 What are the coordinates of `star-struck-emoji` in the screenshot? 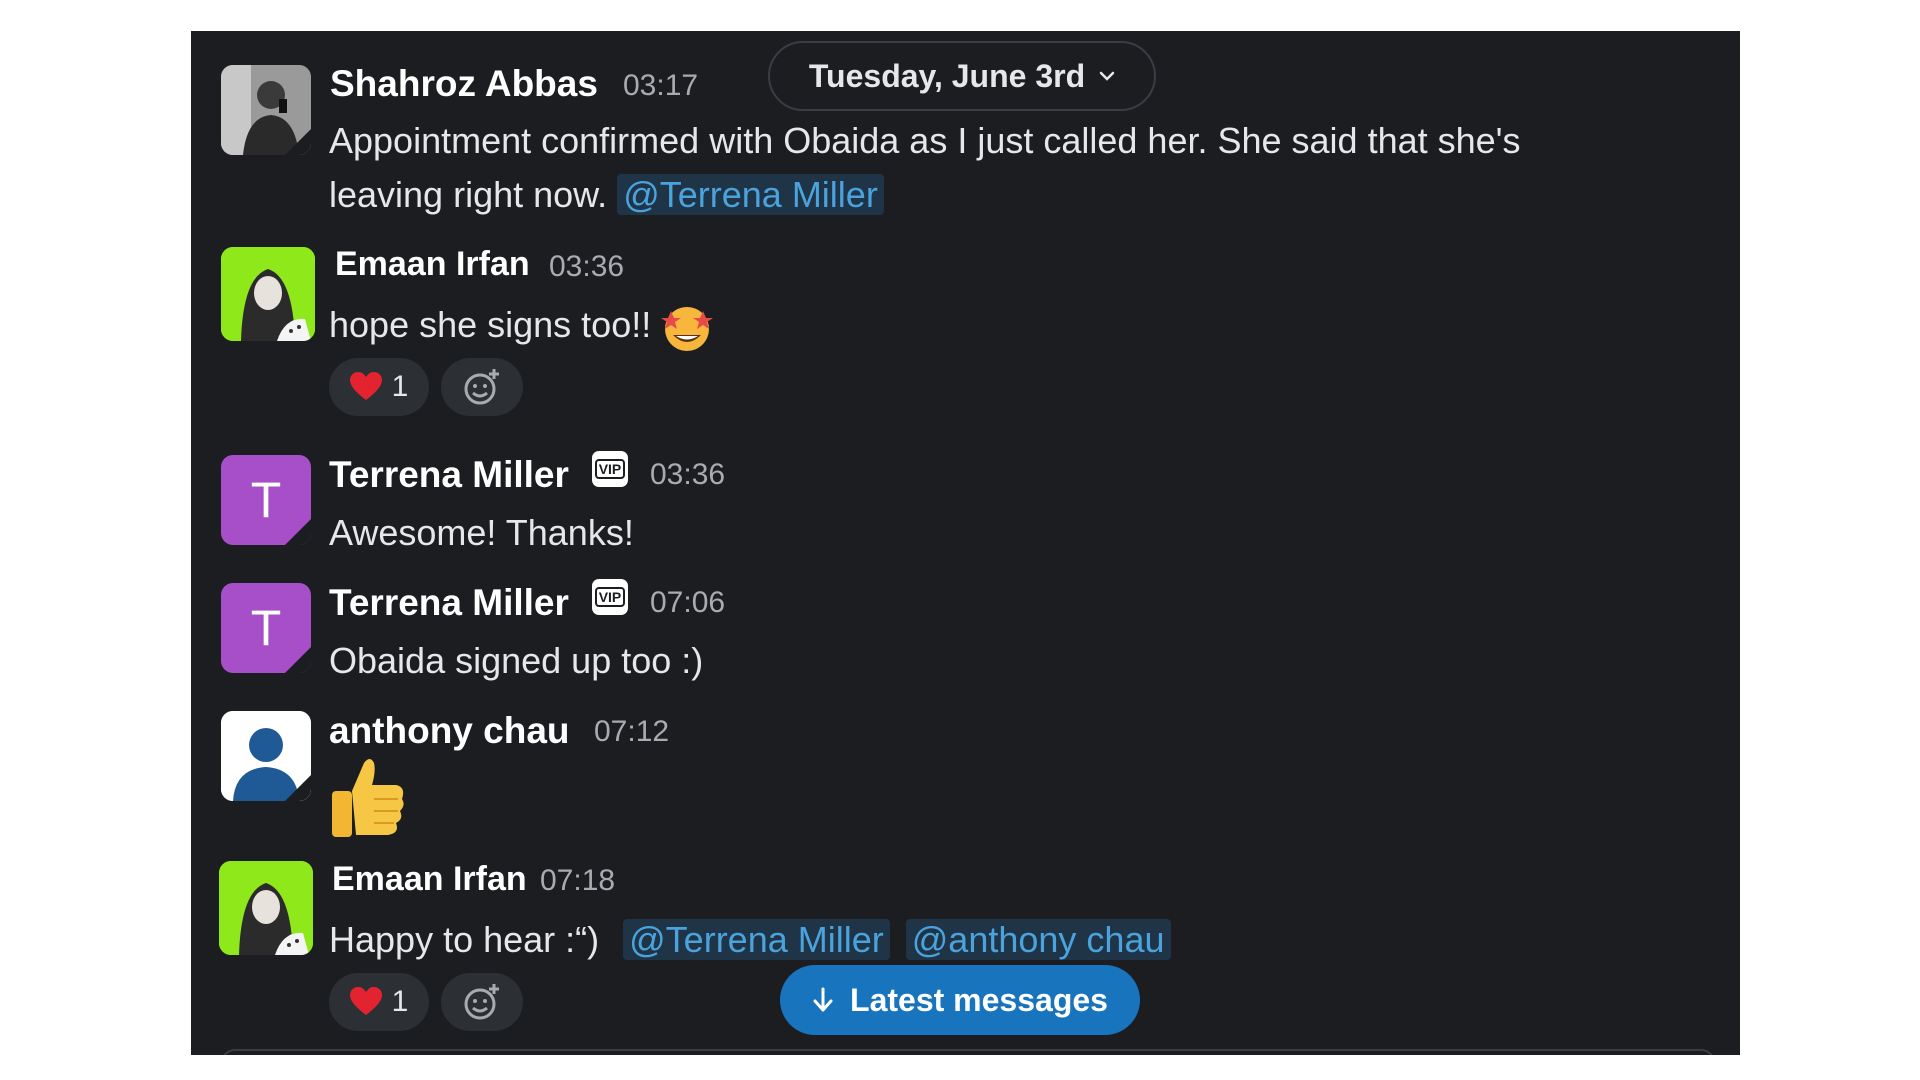 It's located at (687, 329).